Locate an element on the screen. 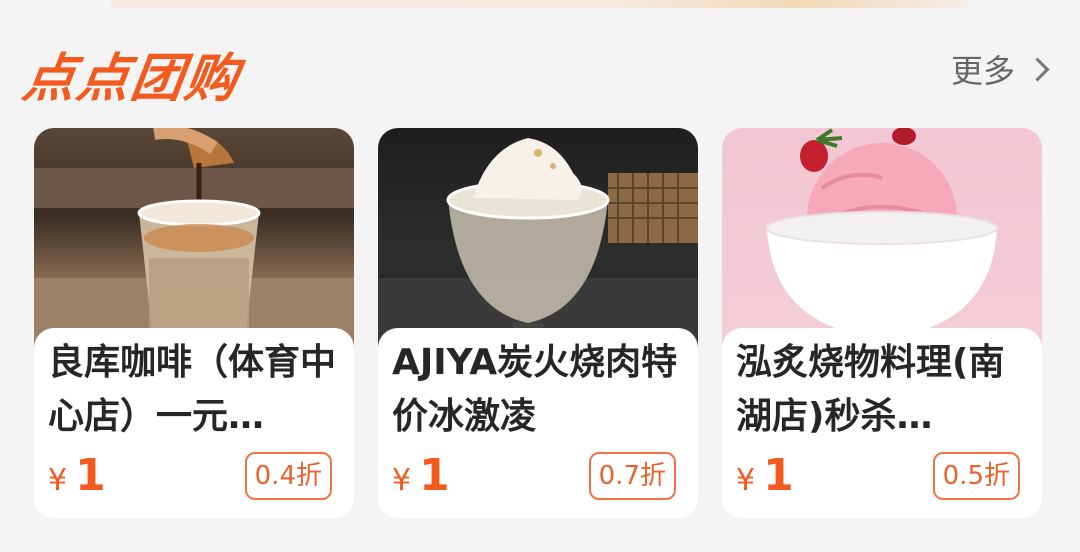 The width and height of the screenshot is (1080, 552). deal-name: AJIYA炭火烧肉特价冰激凌 is located at coordinates (535, 389).